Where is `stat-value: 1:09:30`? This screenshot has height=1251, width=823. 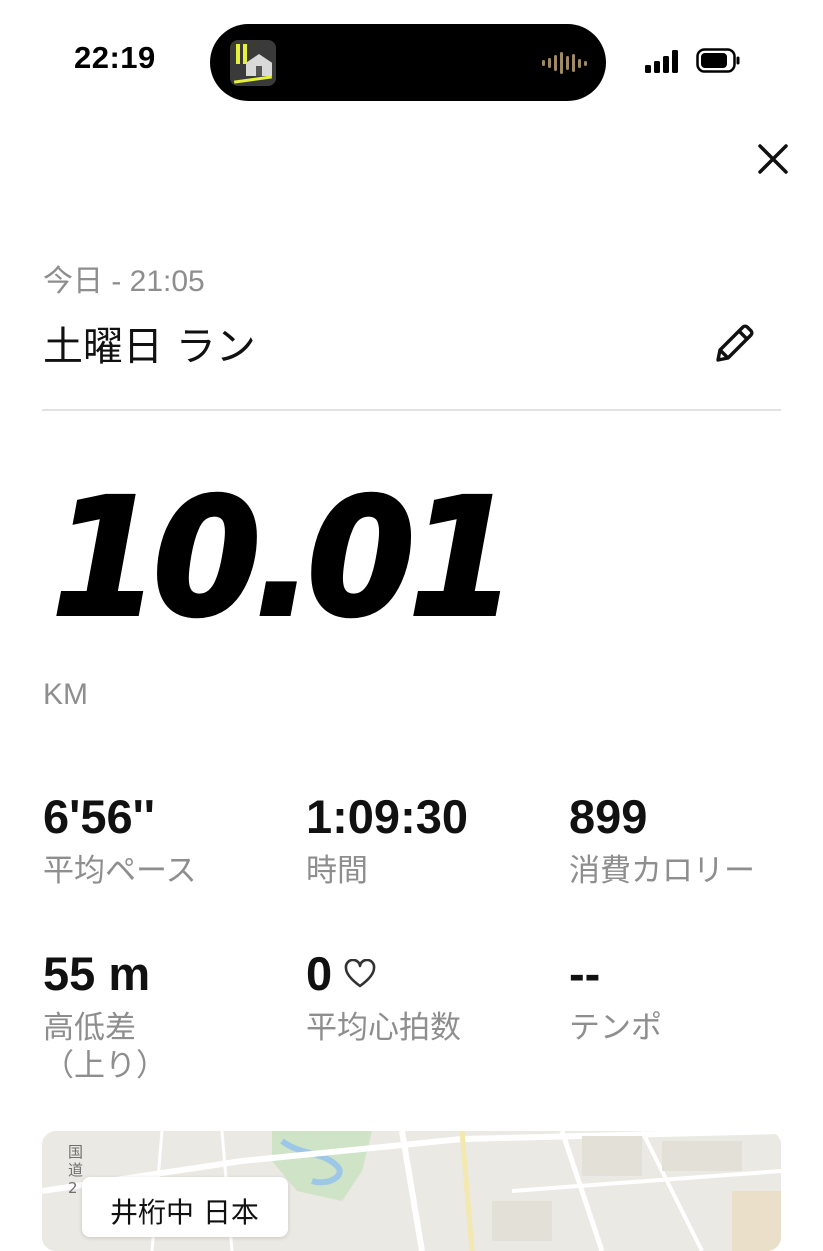
stat-value: 1:09:30 is located at coordinates (387, 816).